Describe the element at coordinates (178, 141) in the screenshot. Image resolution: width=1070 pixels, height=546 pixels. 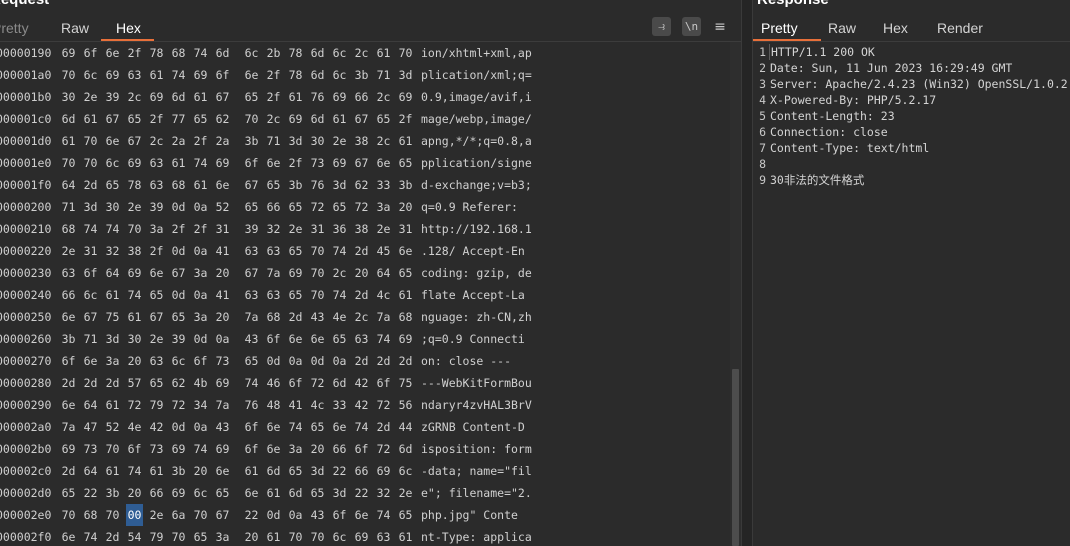
I see `hex-byte: 2a` at that location.